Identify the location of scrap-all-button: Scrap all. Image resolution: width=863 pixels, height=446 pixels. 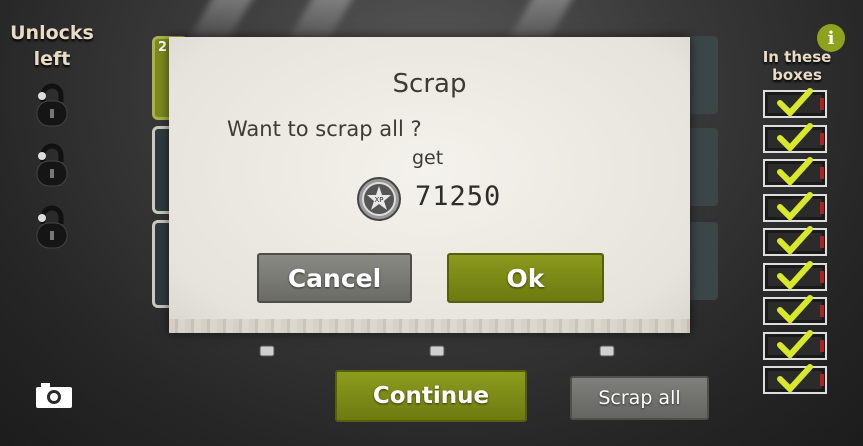
(639, 398).